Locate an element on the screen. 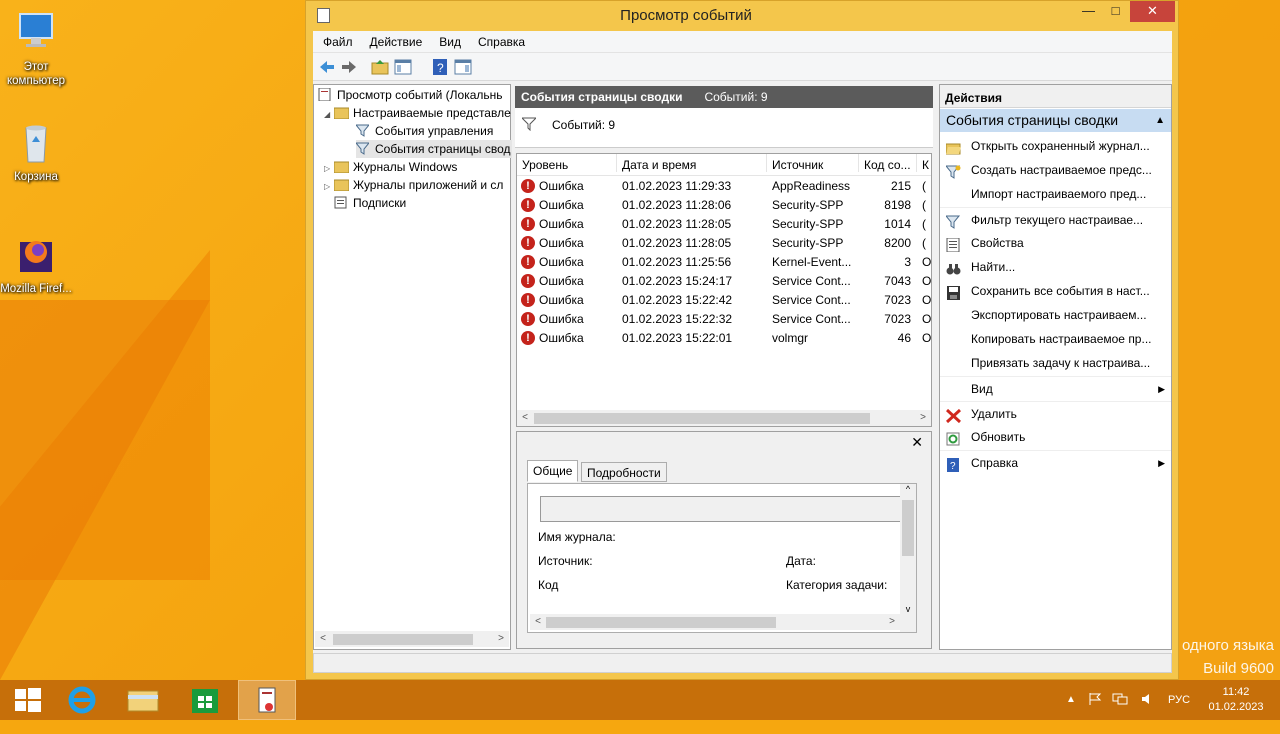  show-hidden-icons: ▲ is located at coordinates (1071, 714).